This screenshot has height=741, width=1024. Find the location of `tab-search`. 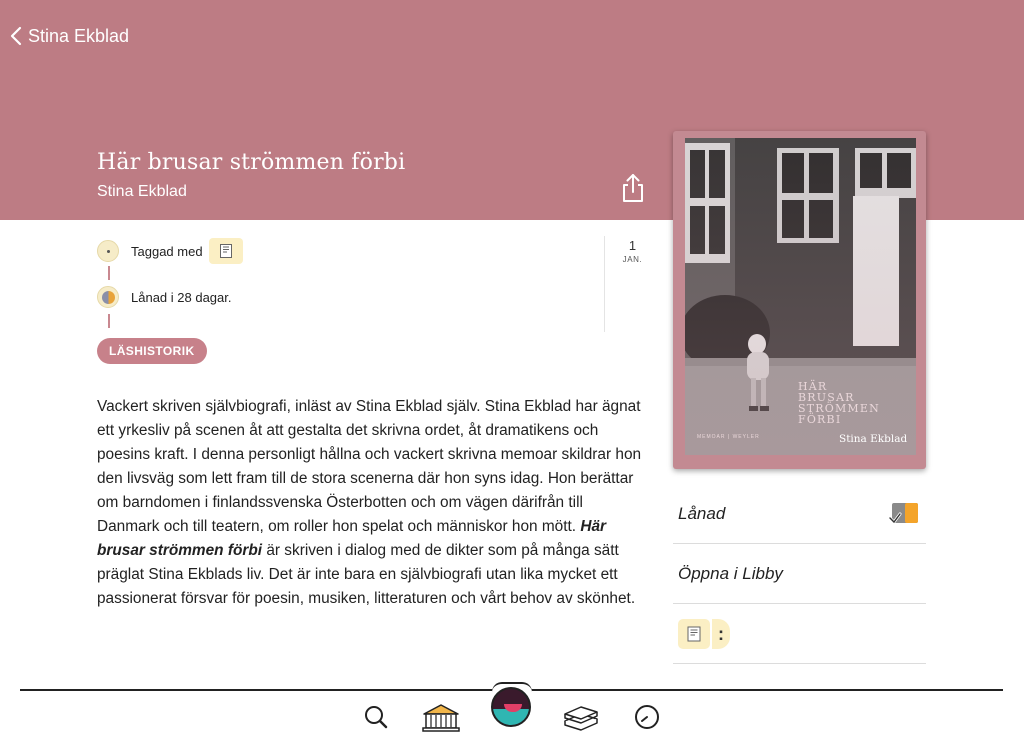

tab-search is located at coordinates (376, 717).